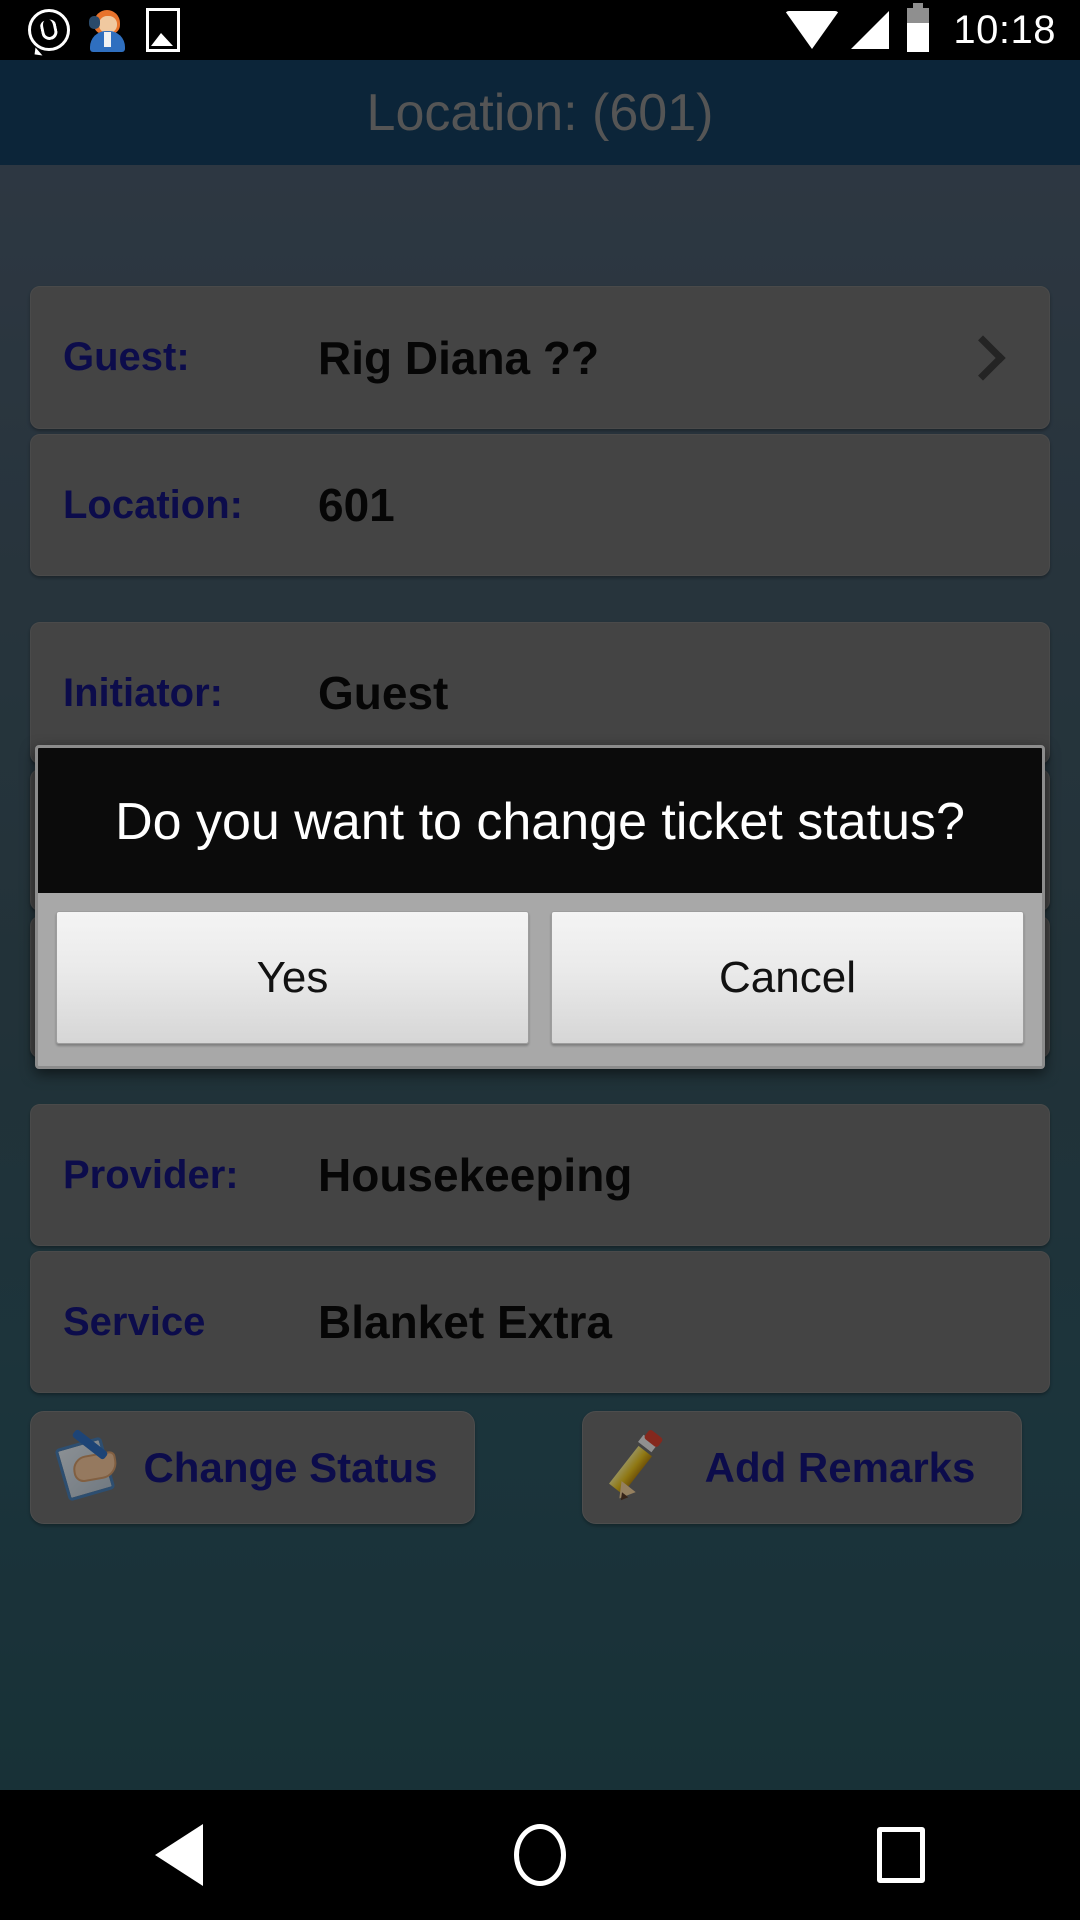 Image resolution: width=1080 pixels, height=1920 pixels. I want to click on dialog-cancel-button: Cancel, so click(787, 978).